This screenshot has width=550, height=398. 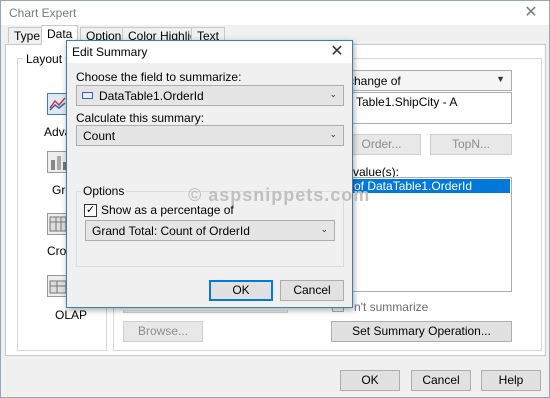 I want to click on field-select: DataTable1.OrderId ⌄, so click(x=210, y=95).